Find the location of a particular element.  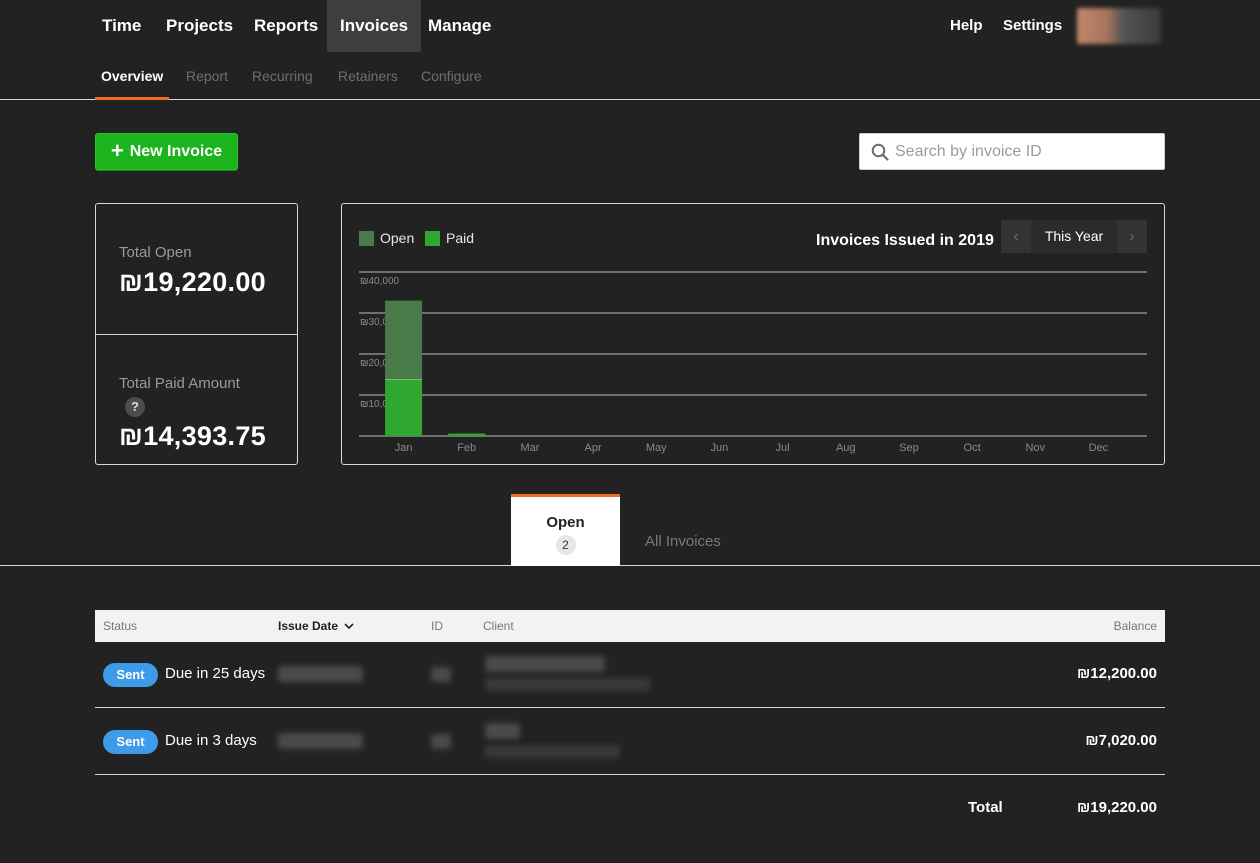

tabs-divider is located at coordinates (630, 565).